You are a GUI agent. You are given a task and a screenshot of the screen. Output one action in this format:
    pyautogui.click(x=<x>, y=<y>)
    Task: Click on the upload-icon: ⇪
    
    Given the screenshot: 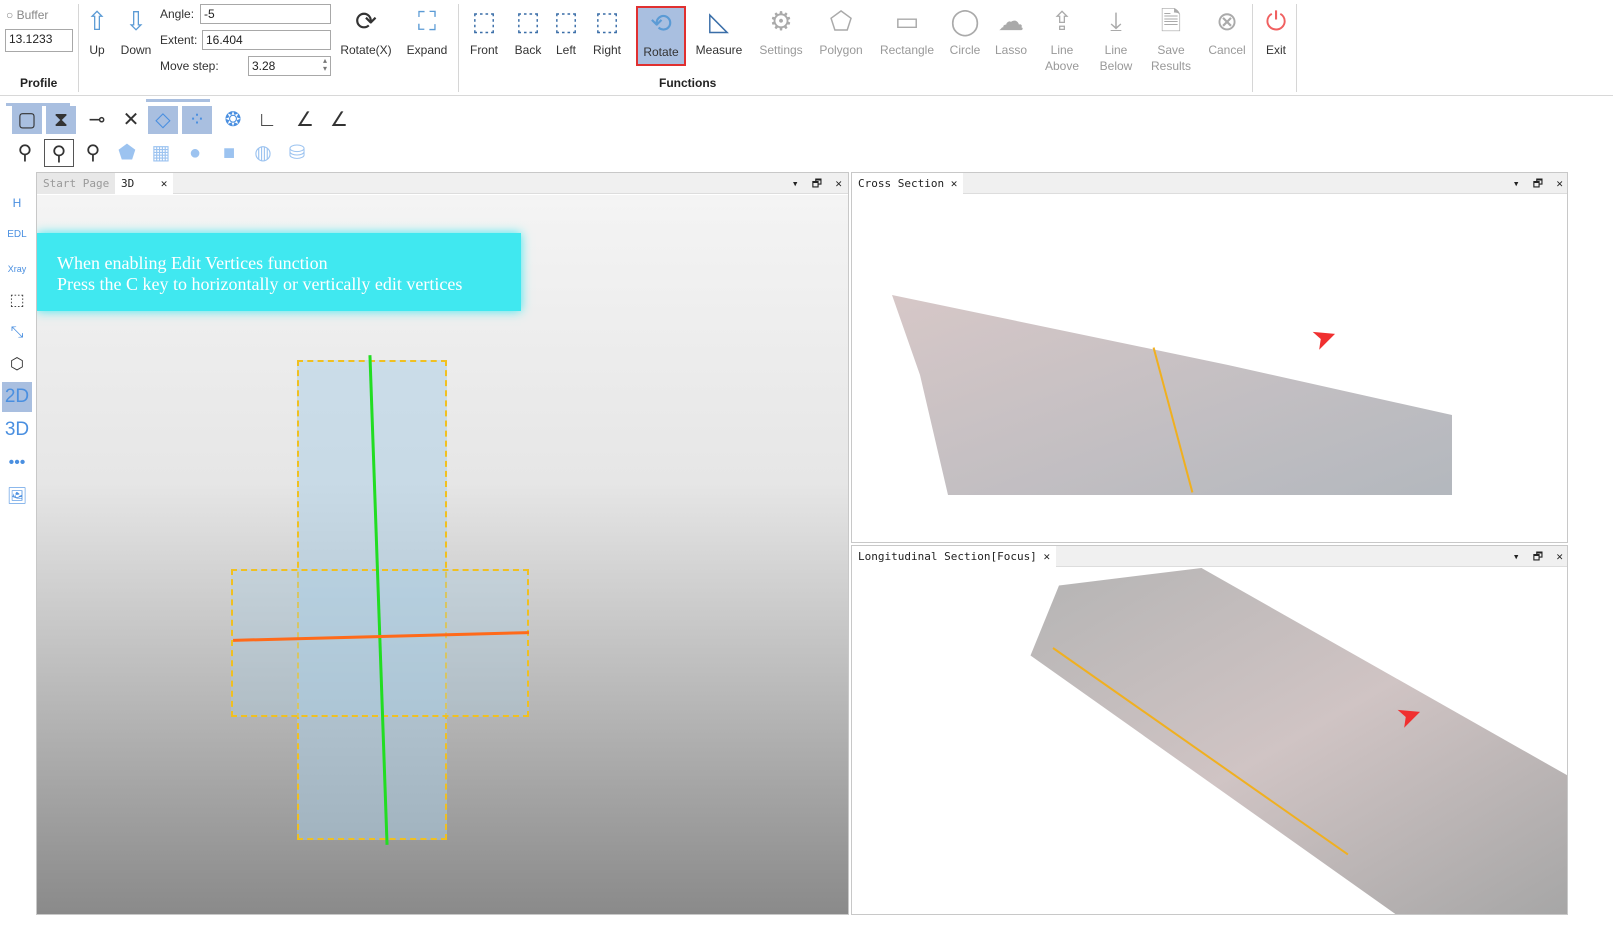 What is the action you would take?
    pyautogui.click(x=1062, y=21)
    